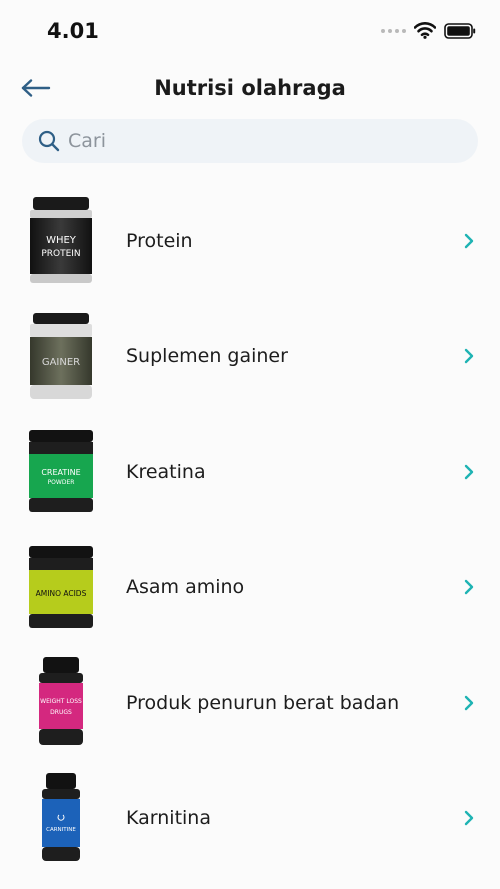 Image resolution: width=500 pixels, height=889 pixels. What do you see at coordinates (250, 819) in the screenshot?
I see `list-item-karnitina: CARNITINE Karnitina` at bounding box center [250, 819].